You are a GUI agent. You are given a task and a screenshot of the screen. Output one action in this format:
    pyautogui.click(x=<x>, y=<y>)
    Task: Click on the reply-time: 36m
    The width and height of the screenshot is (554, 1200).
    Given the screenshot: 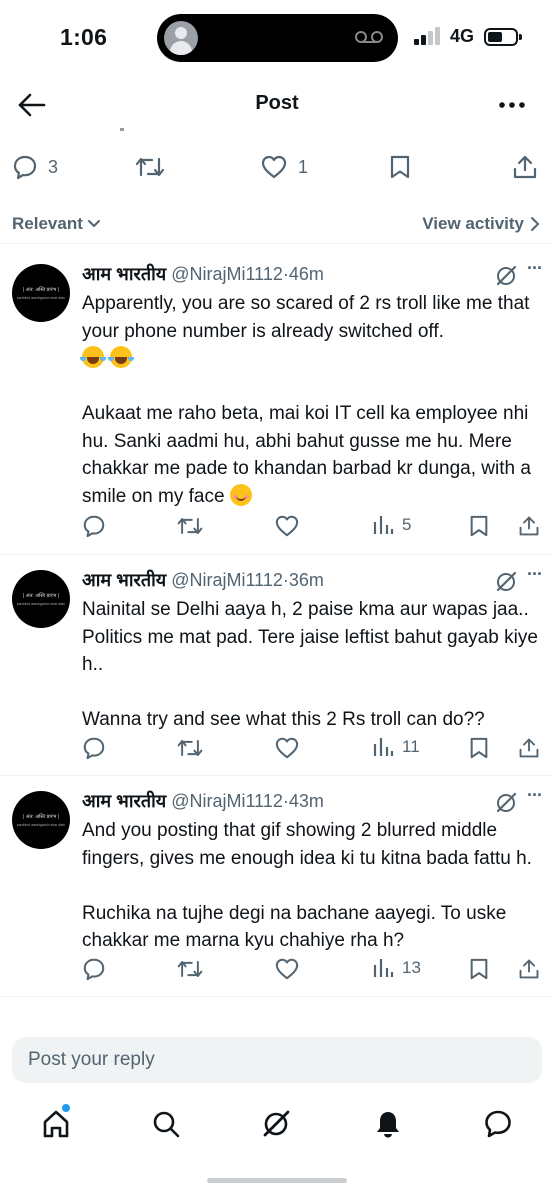 What is the action you would take?
    pyautogui.click(x=306, y=580)
    